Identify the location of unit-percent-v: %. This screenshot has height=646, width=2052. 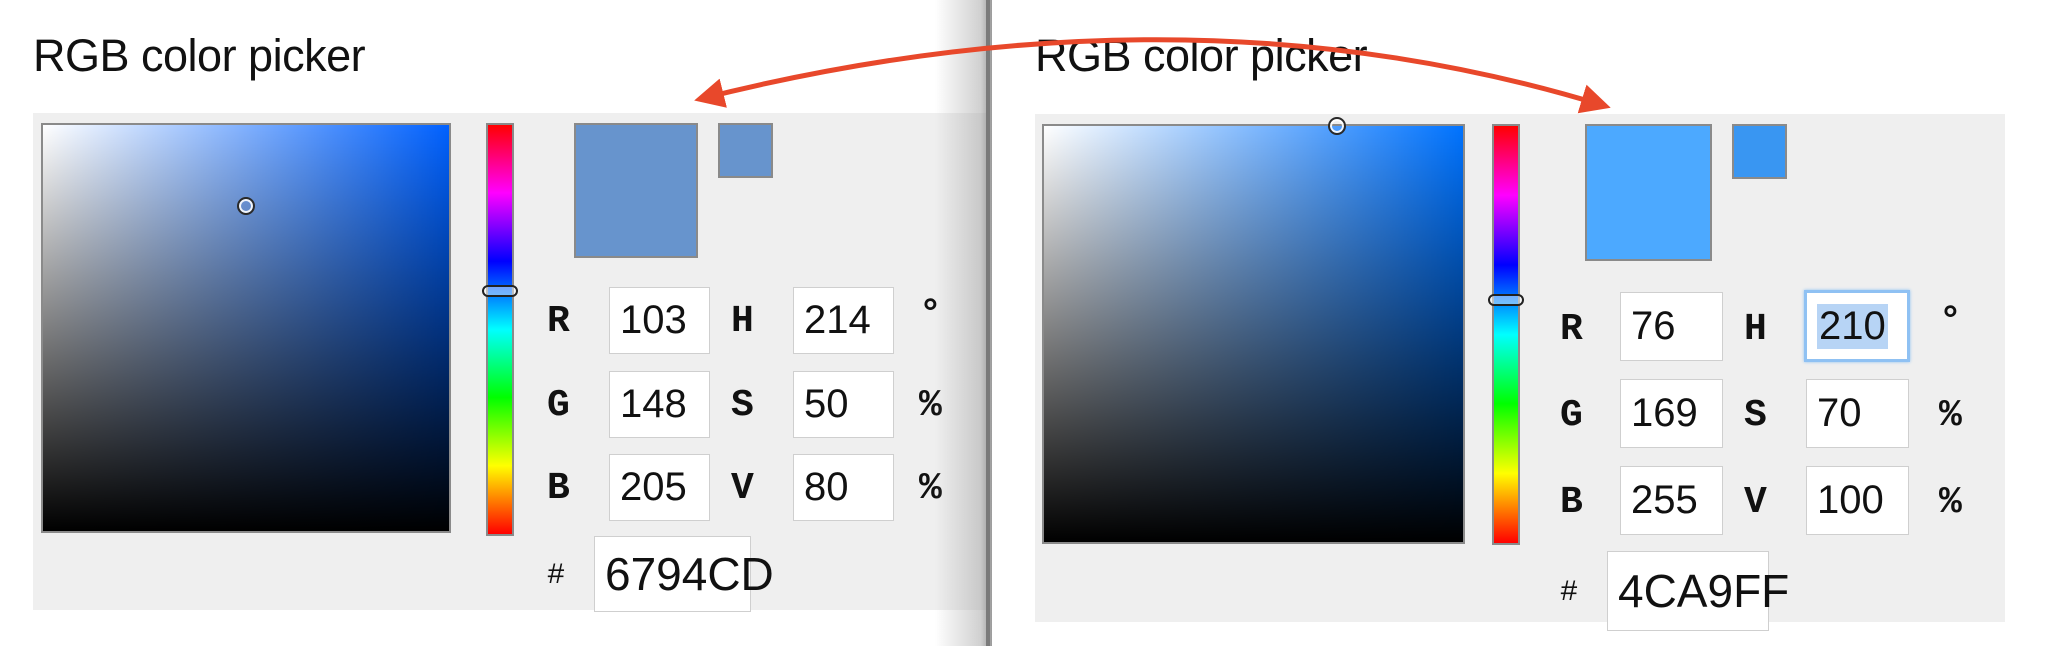
(1950, 502).